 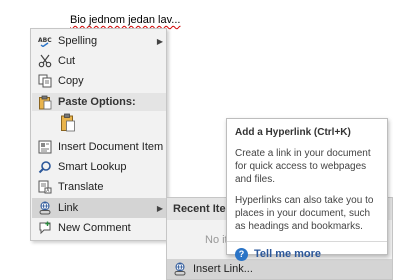 I want to click on menu-item-label: Insert Document Item, so click(x=111, y=147).